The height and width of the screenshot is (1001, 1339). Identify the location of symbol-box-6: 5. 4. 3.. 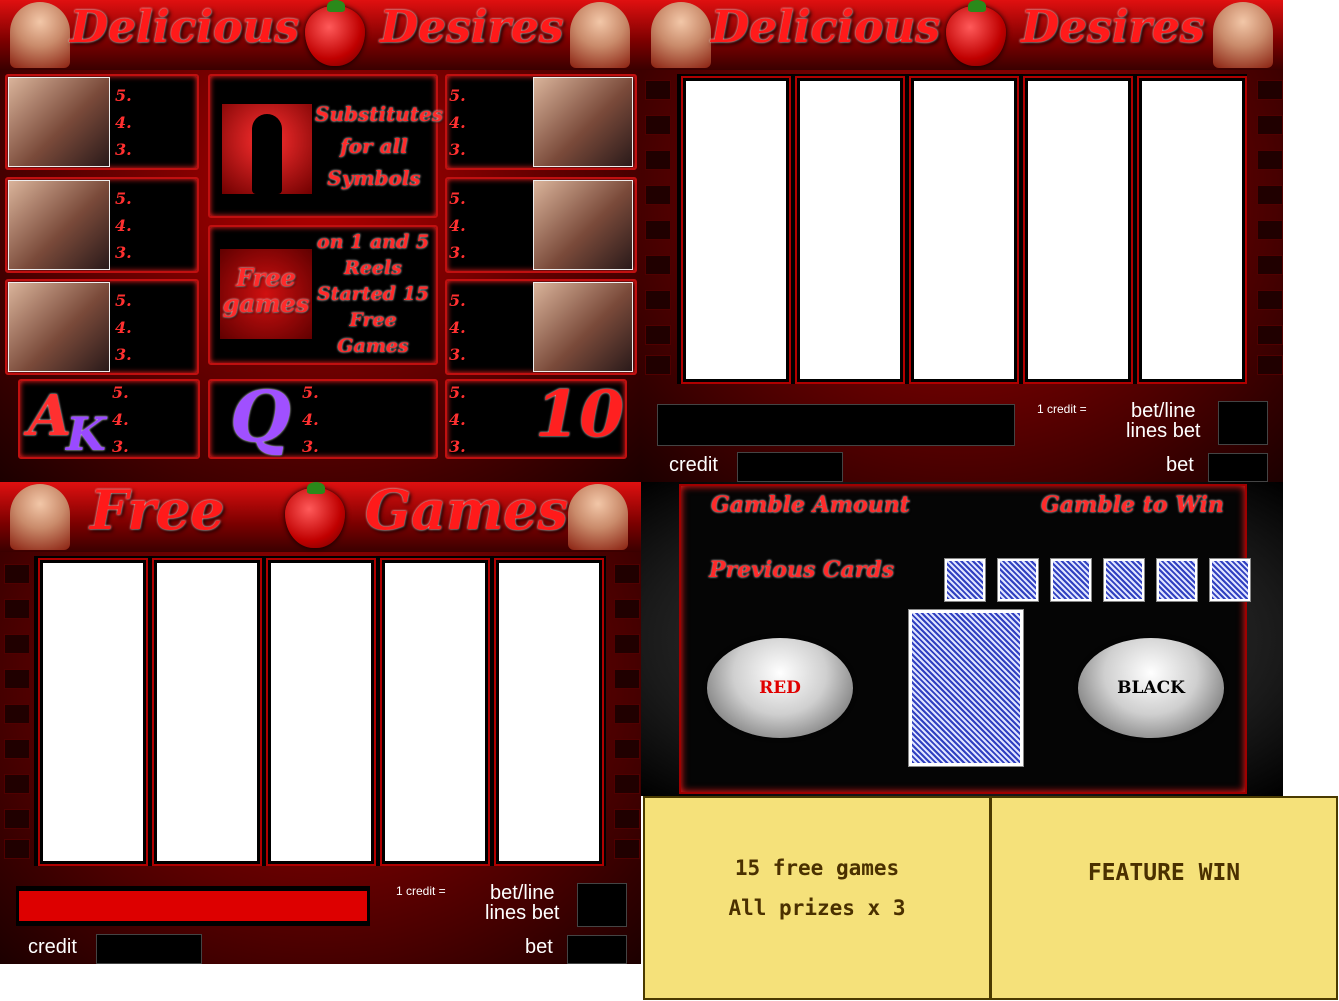
(541, 327).